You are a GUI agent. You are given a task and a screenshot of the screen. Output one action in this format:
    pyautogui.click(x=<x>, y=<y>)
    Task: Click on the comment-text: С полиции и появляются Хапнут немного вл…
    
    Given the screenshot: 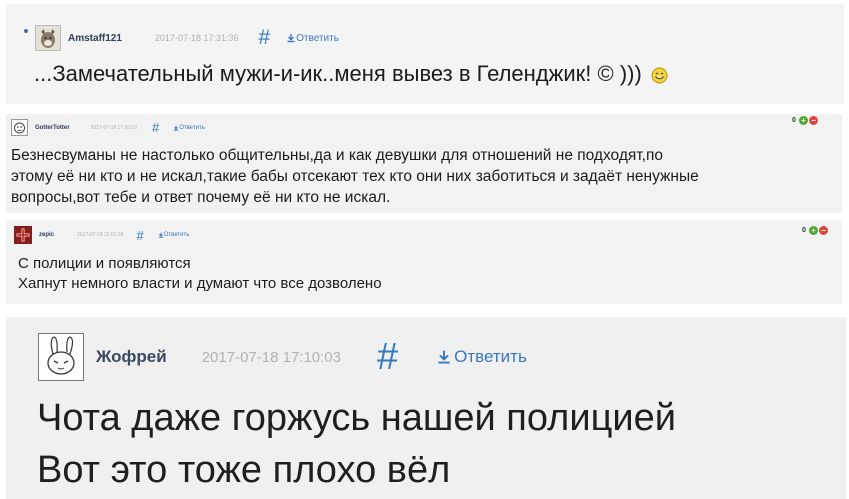 What is the action you would take?
    pyautogui.click(x=200, y=274)
    